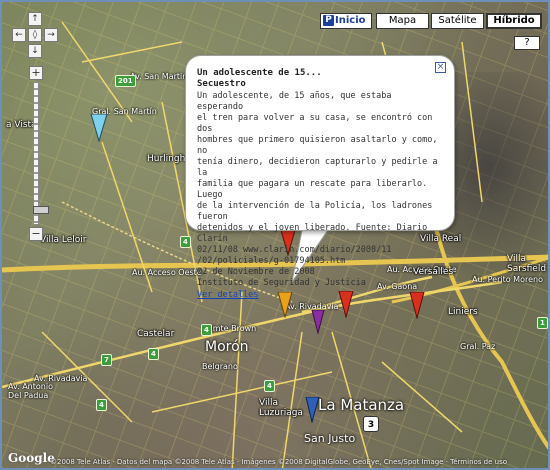 This screenshot has height=470, width=550. I want to click on route-shield-4a: 4, so click(185, 242).